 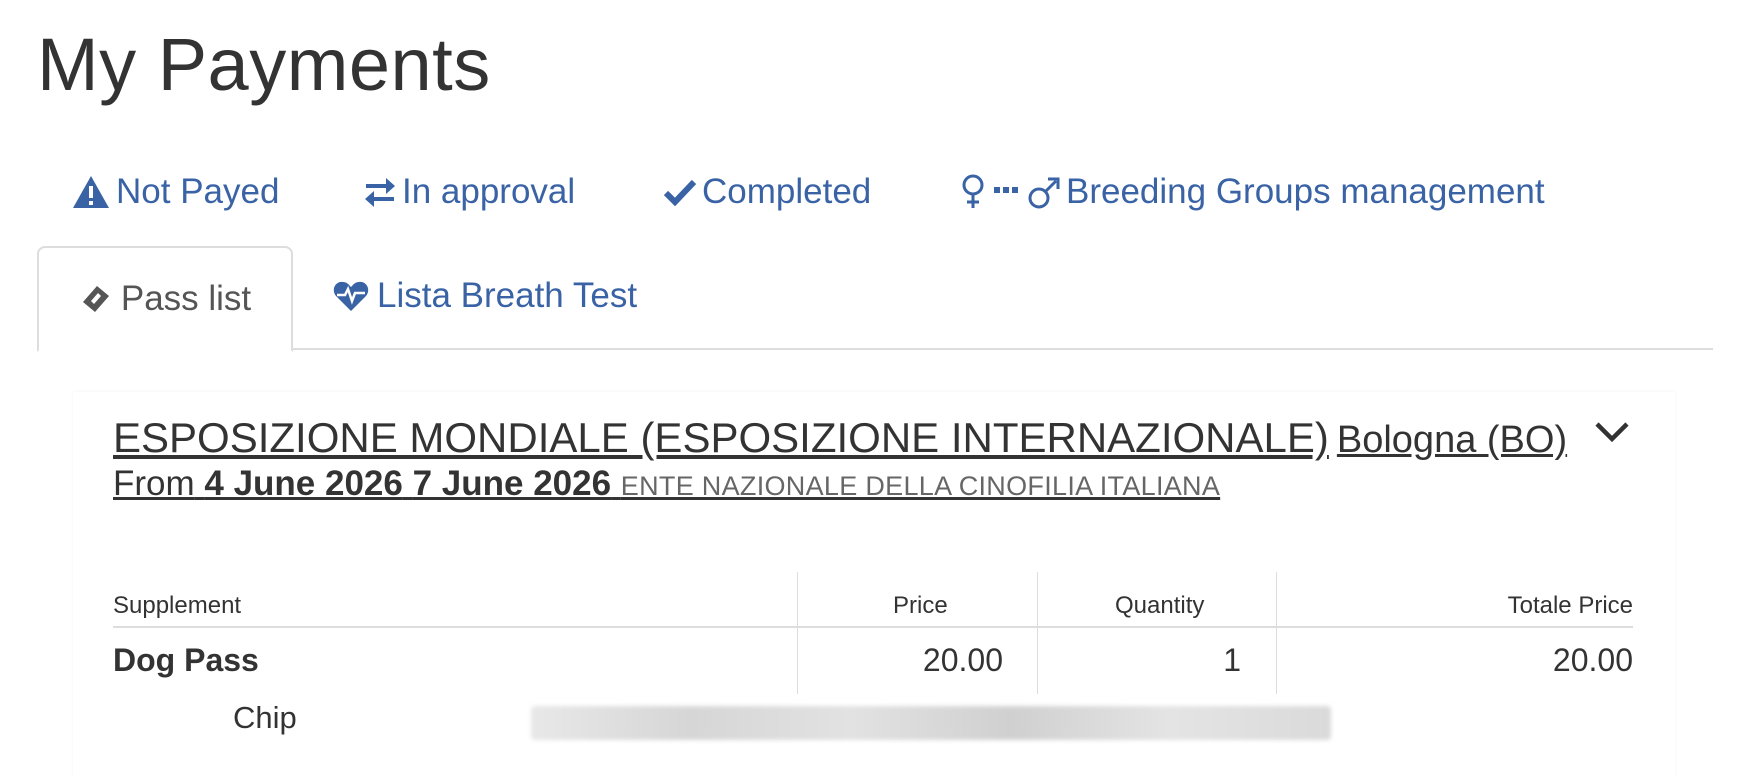 I want to click on tab-pass-list: Pass list, so click(x=165, y=299).